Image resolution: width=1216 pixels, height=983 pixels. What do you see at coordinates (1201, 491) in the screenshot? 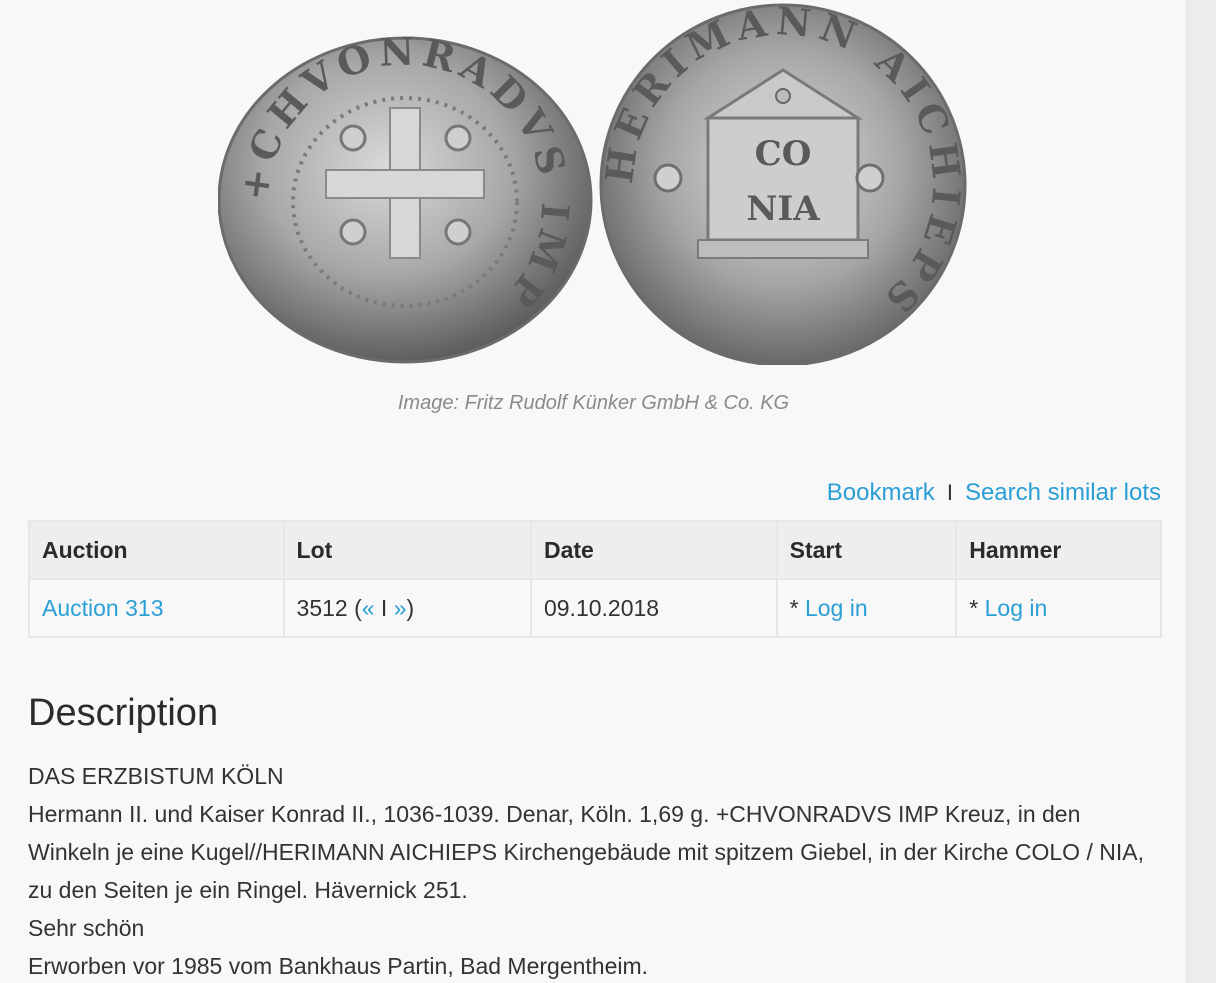
I see `vertical-scrollbar` at bounding box center [1201, 491].